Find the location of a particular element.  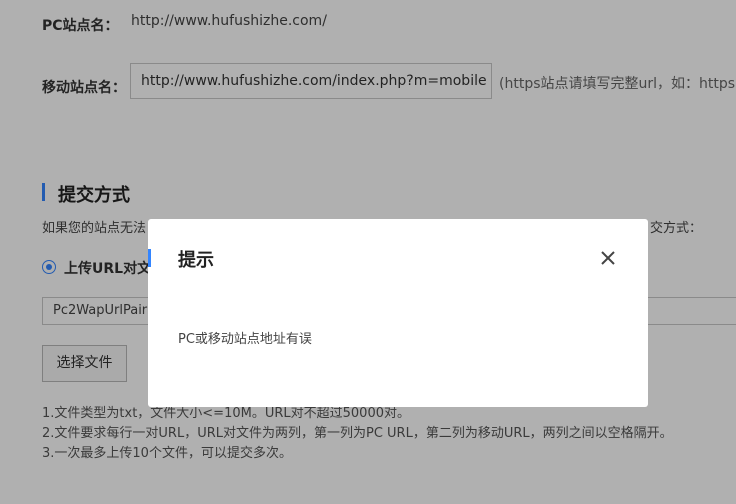

dialog-message: PC或移动站点地址有误 is located at coordinates (245, 339).